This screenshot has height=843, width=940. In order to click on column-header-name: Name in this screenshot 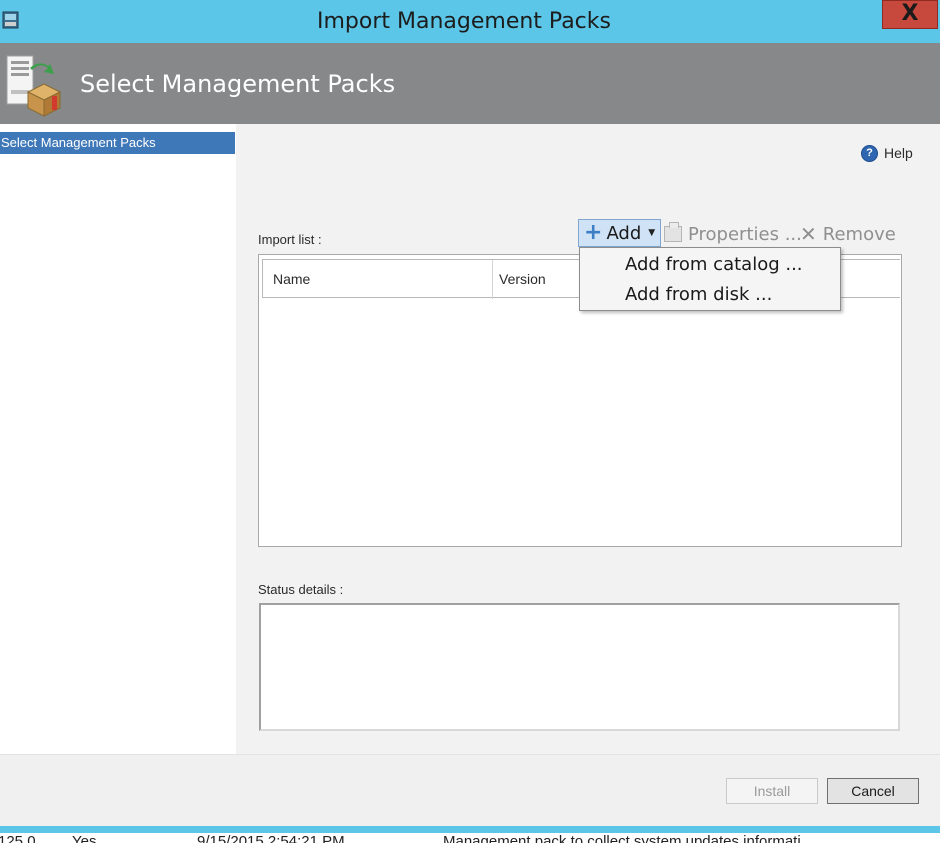, I will do `click(378, 279)`.